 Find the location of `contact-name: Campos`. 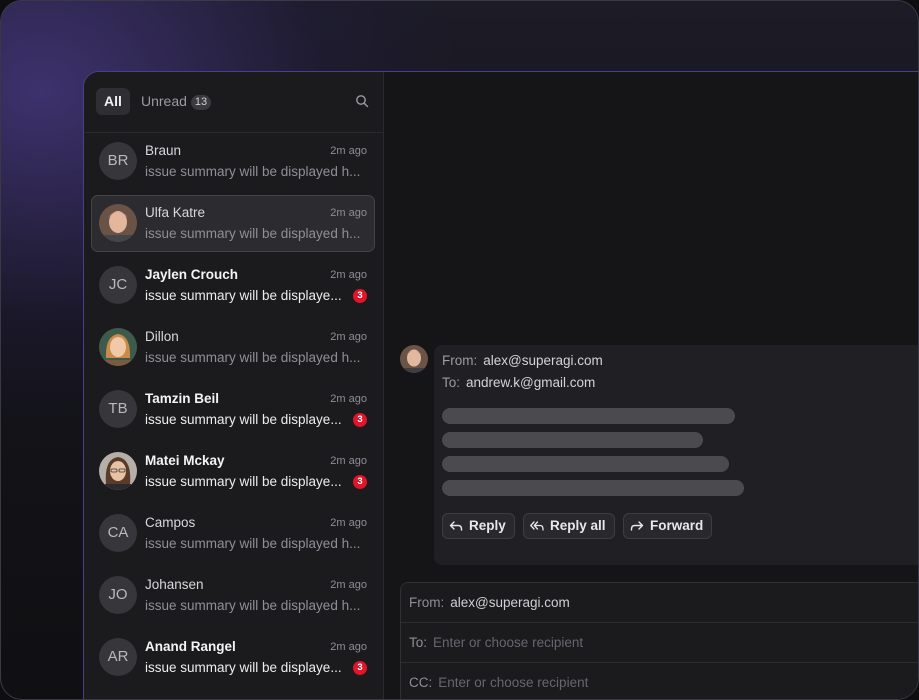

contact-name: Campos is located at coordinates (170, 522).